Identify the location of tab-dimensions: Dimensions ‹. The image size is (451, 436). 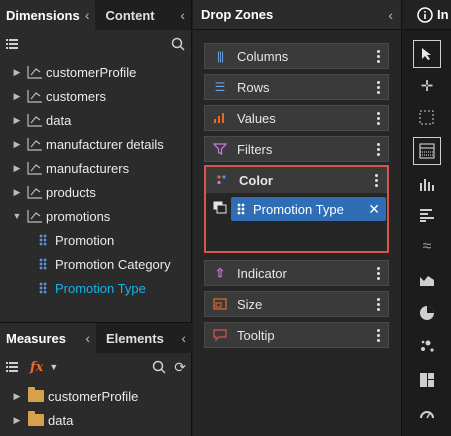
(48, 15).